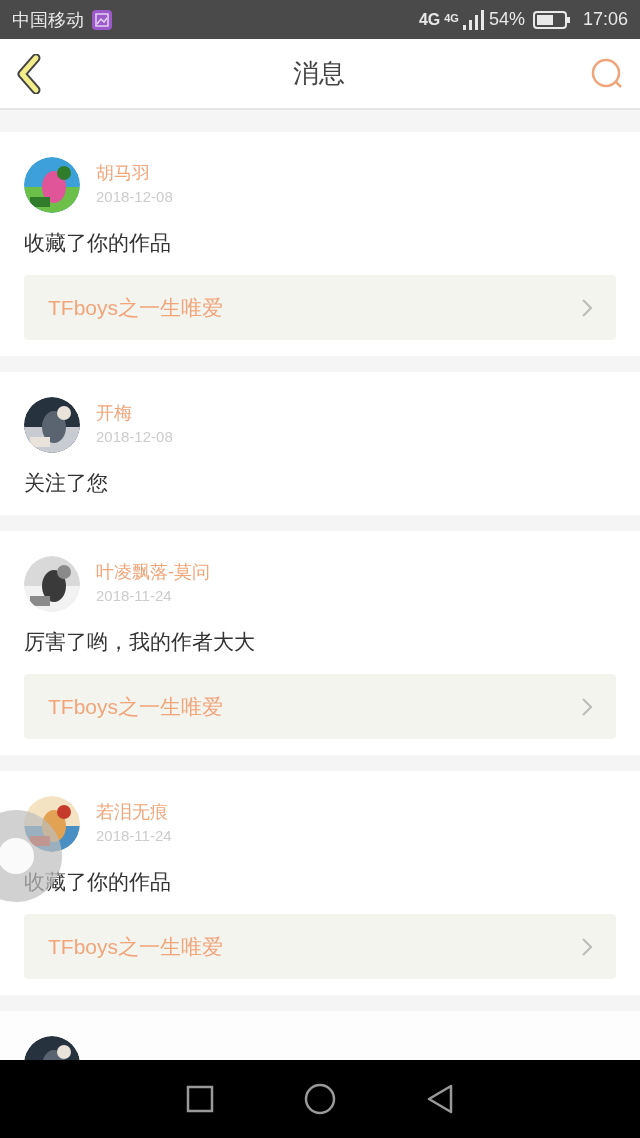  Describe the element at coordinates (48, 20) in the screenshot. I see `carrier-name: 中国移动` at that location.